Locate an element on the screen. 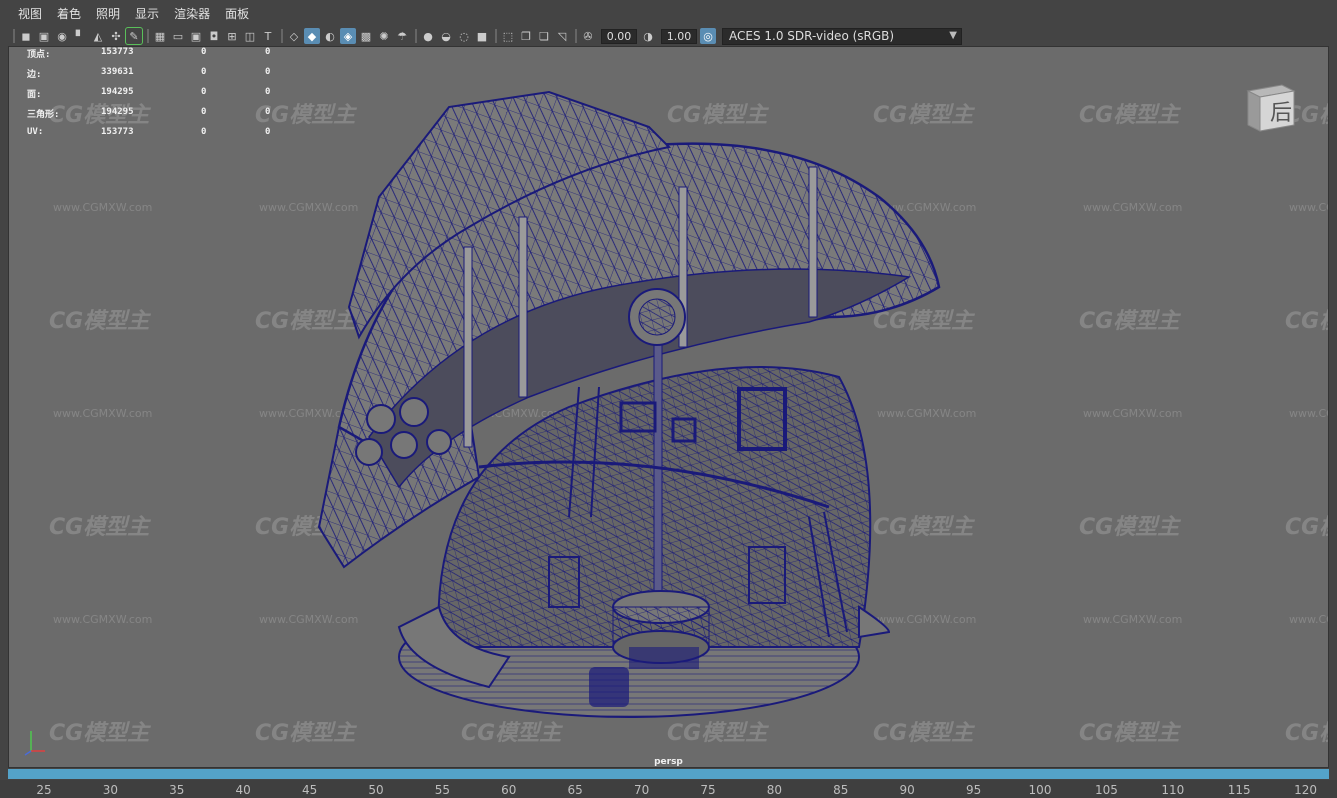 The height and width of the screenshot is (798, 1337). menu-show: 显示 is located at coordinates (147, 13).